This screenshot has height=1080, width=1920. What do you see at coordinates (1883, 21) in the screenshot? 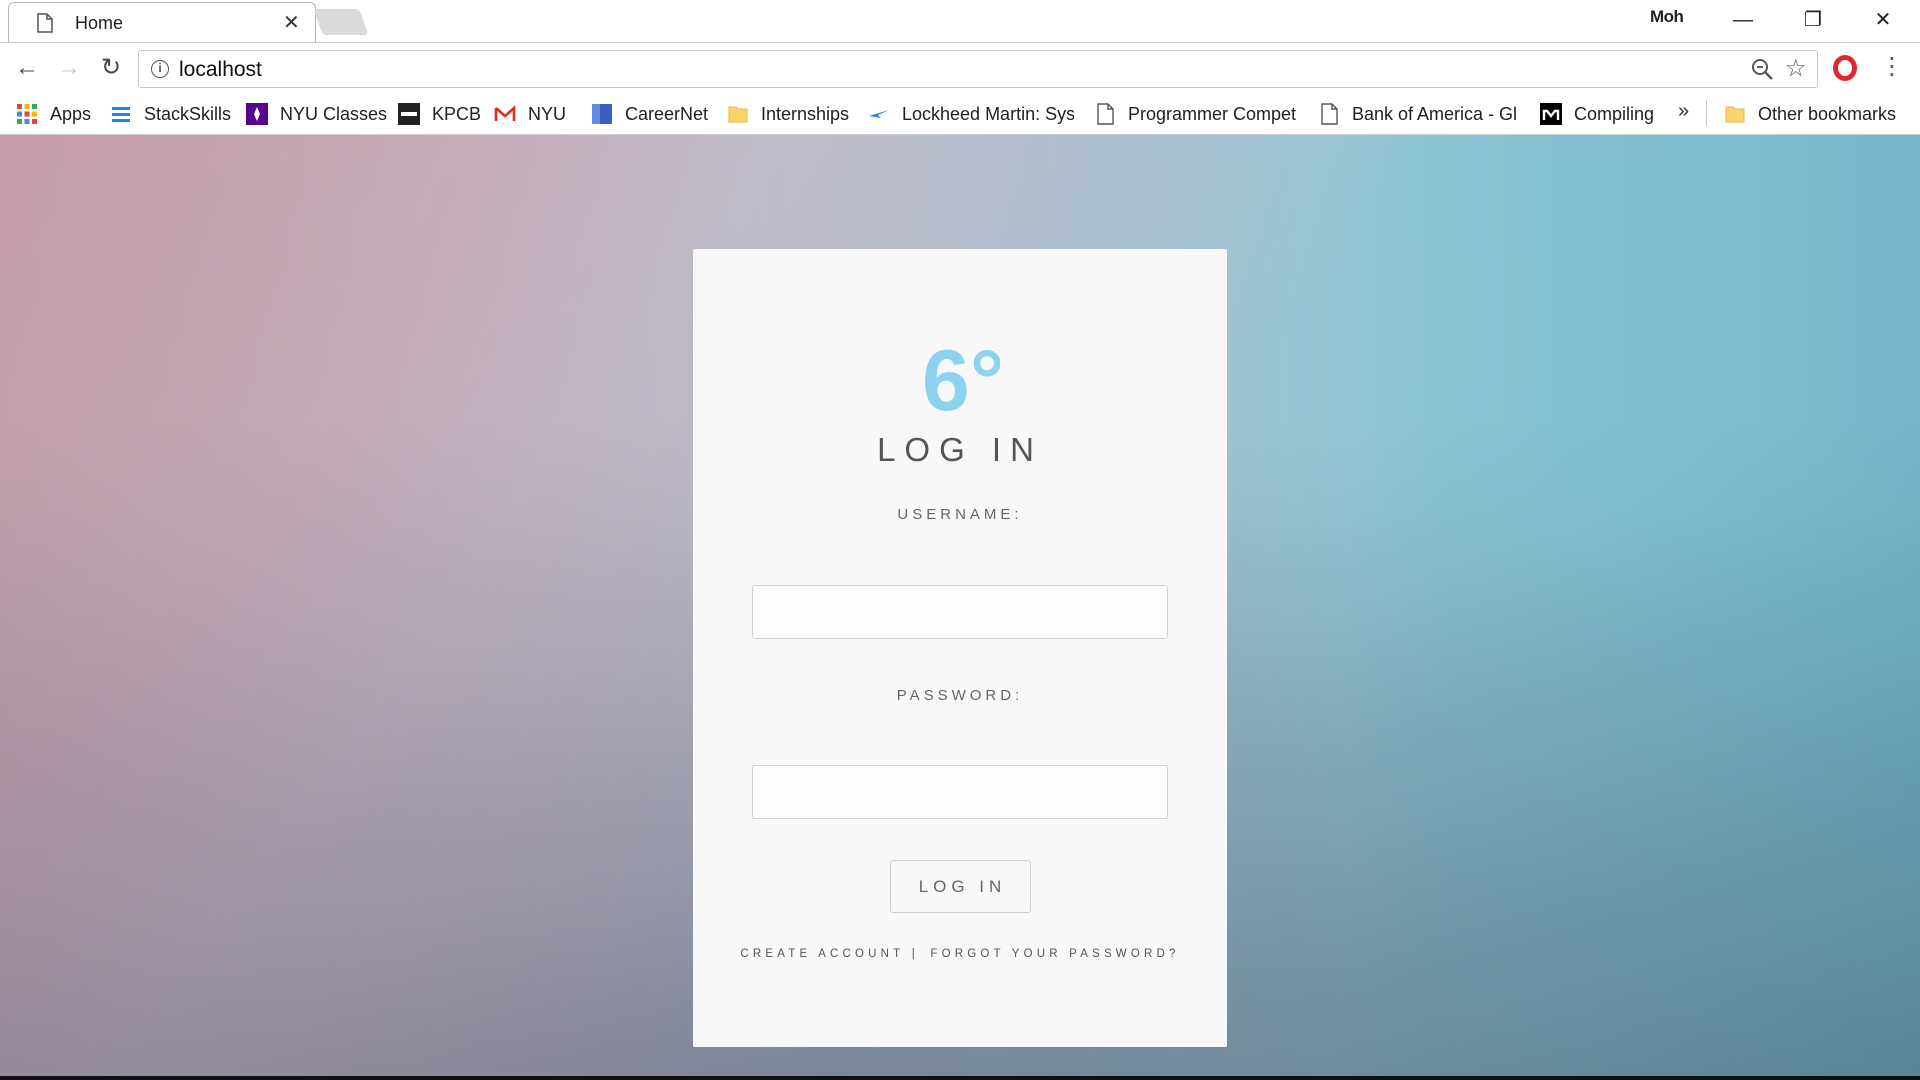
I see `window-close-icon: ✕` at bounding box center [1883, 21].